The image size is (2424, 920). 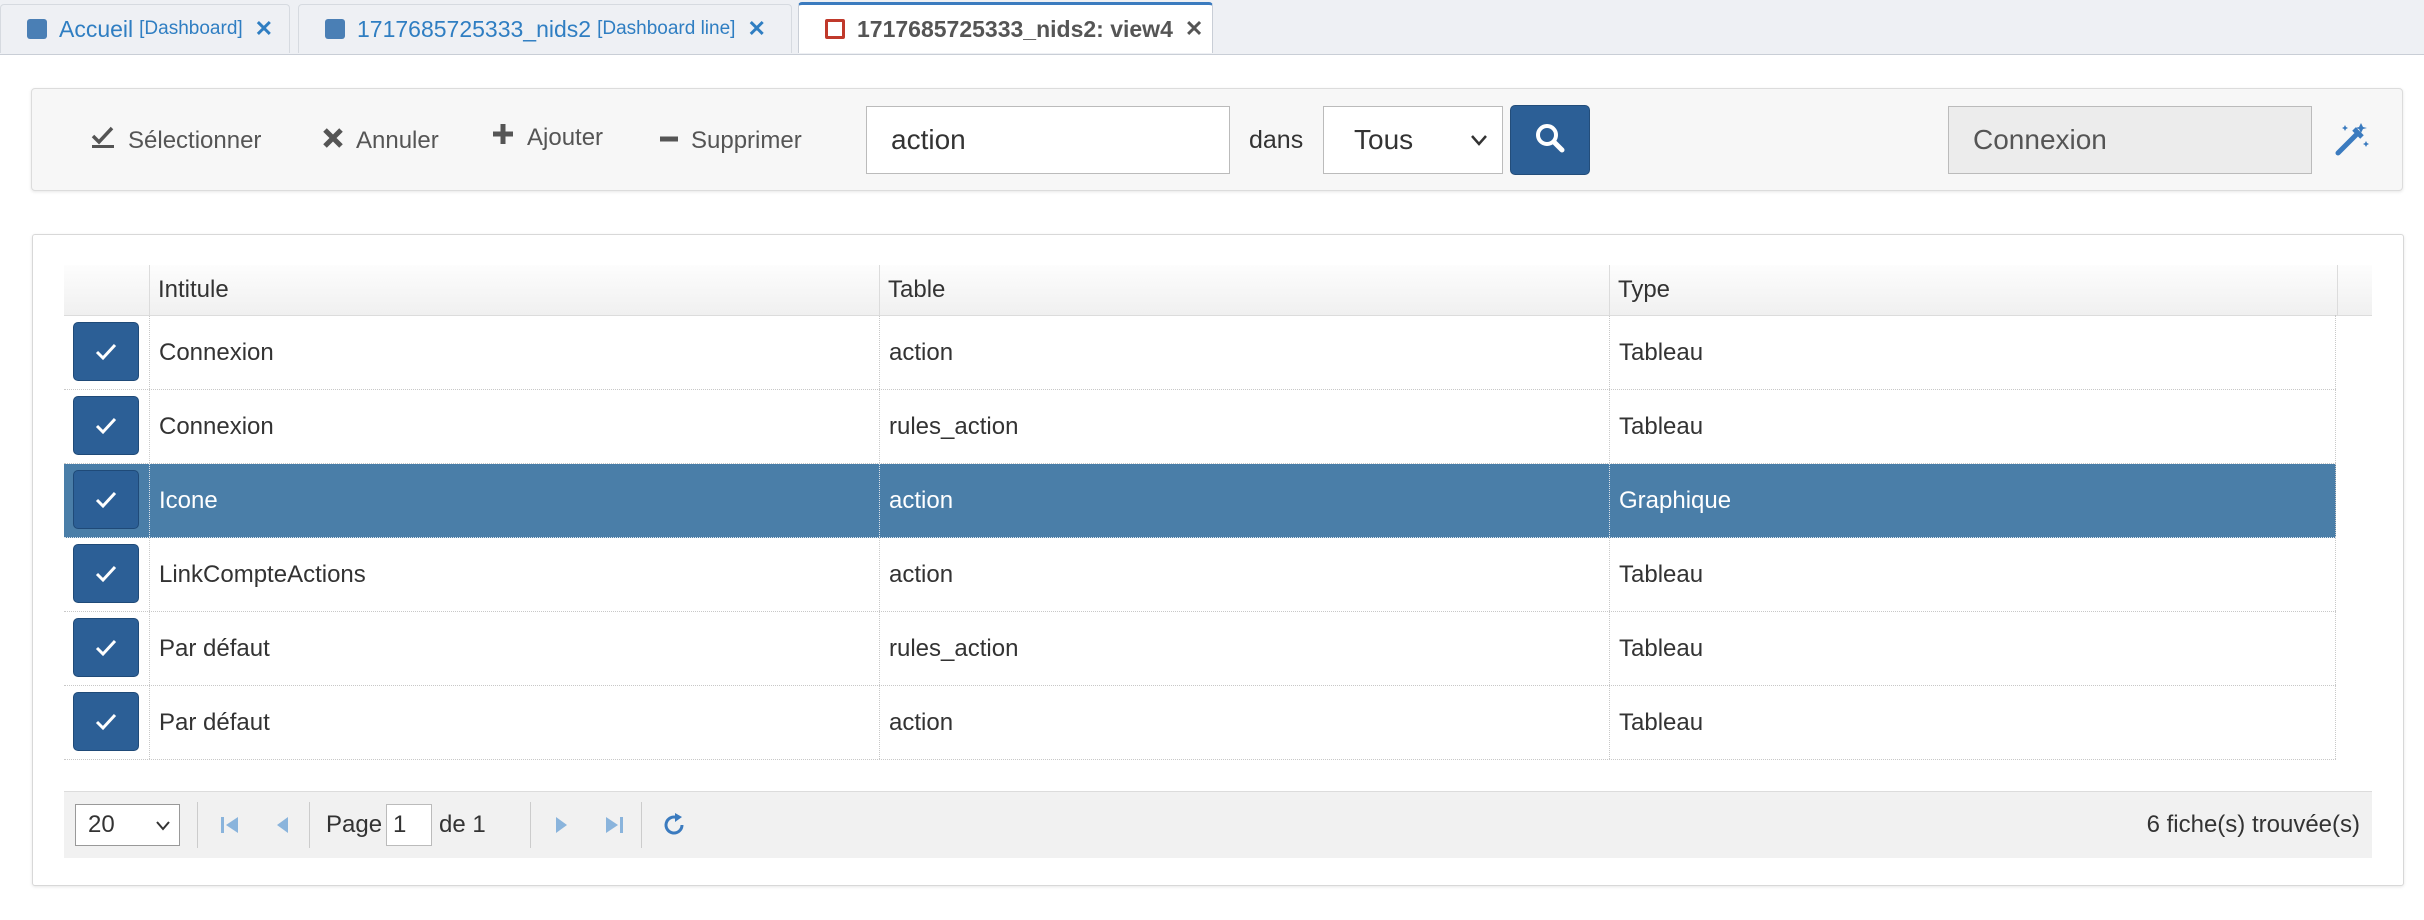 What do you see at coordinates (354, 824) in the screenshot?
I see `page-label: Page` at bounding box center [354, 824].